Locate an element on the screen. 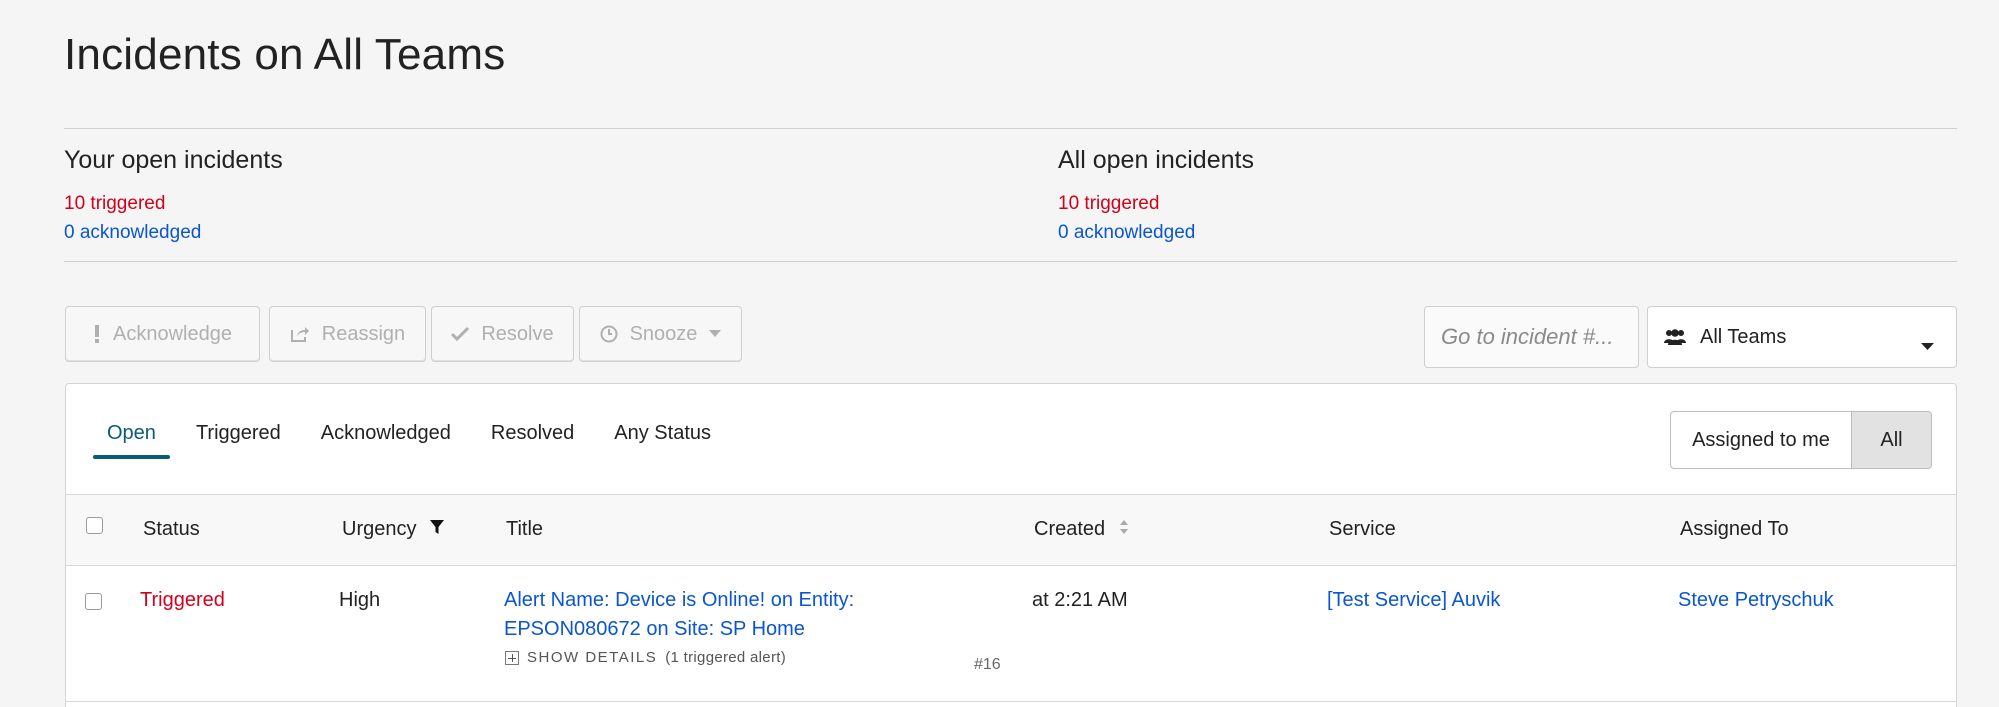  teams-selected-label: All Teams is located at coordinates (1743, 336).